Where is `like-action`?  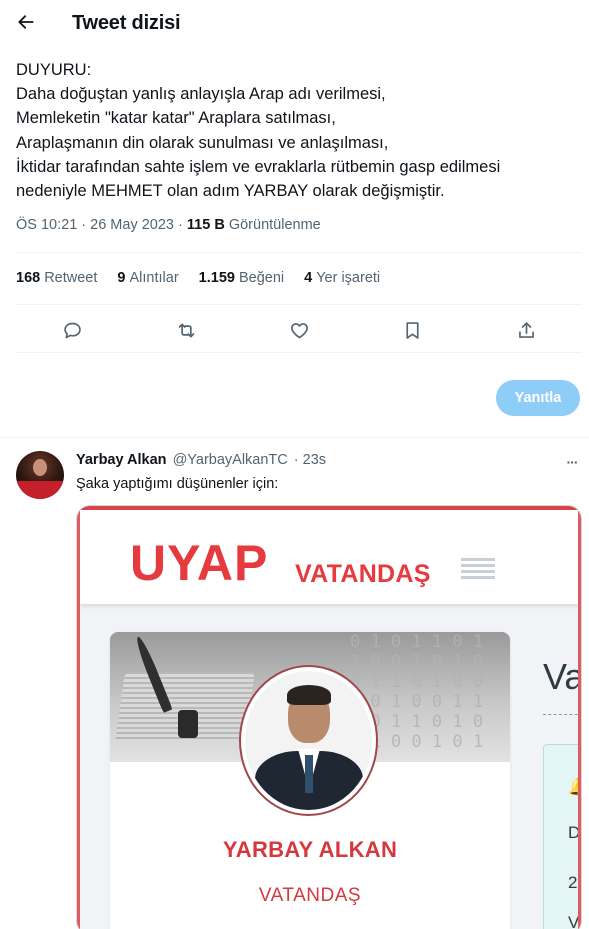 like-action is located at coordinates (299, 330).